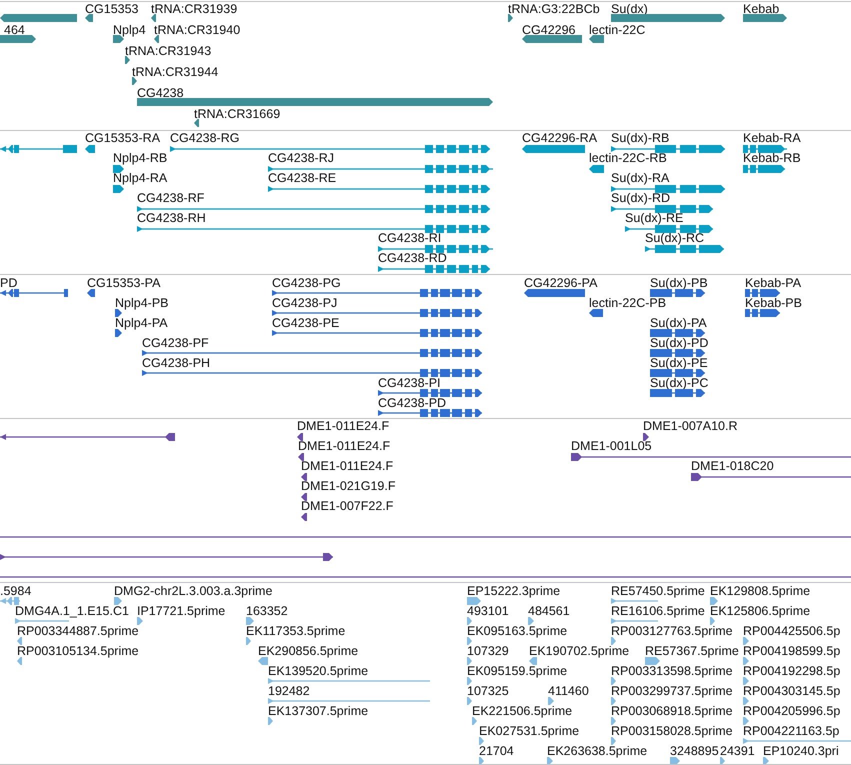 Image resolution: width=851 pixels, height=765 pixels. What do you see at coordinates (658, 591) in the screenshot?
I see `feature-label: RE57450.5prime` at bounding box center [658, 591].